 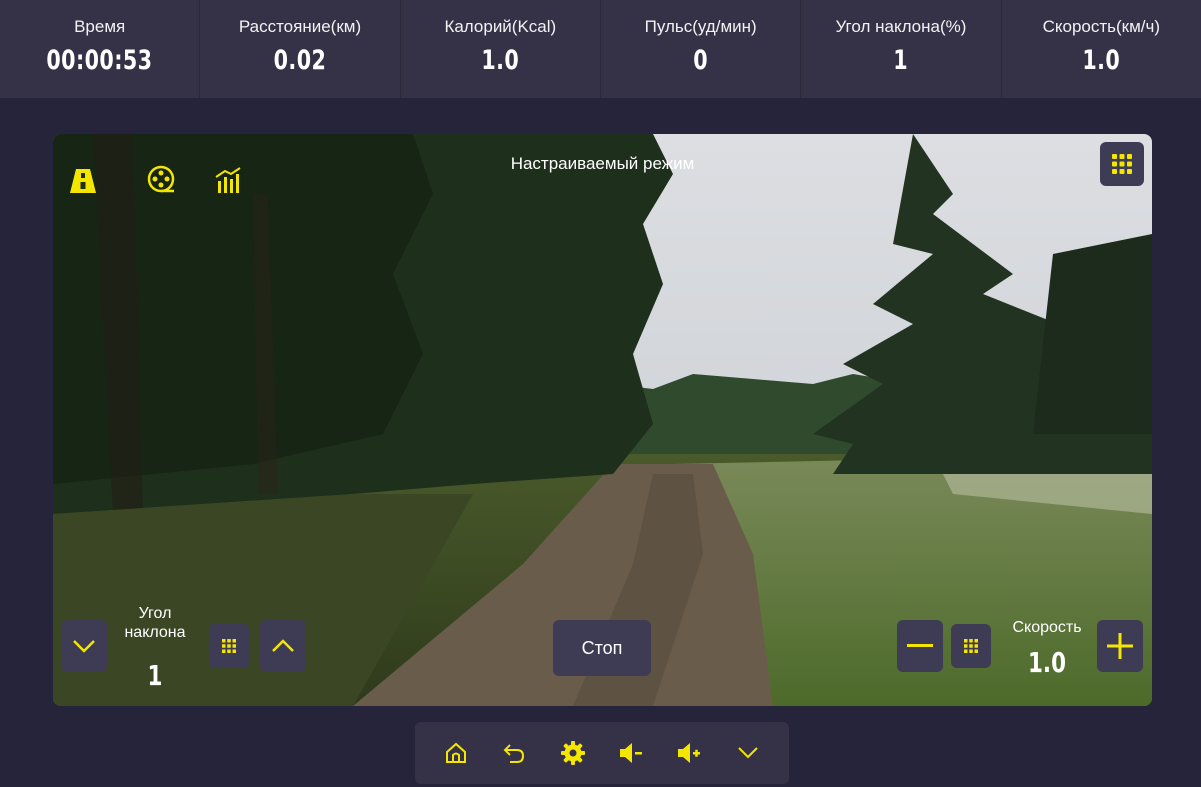 I want to click on incline-keypad-button, so click(x=229, y=646).